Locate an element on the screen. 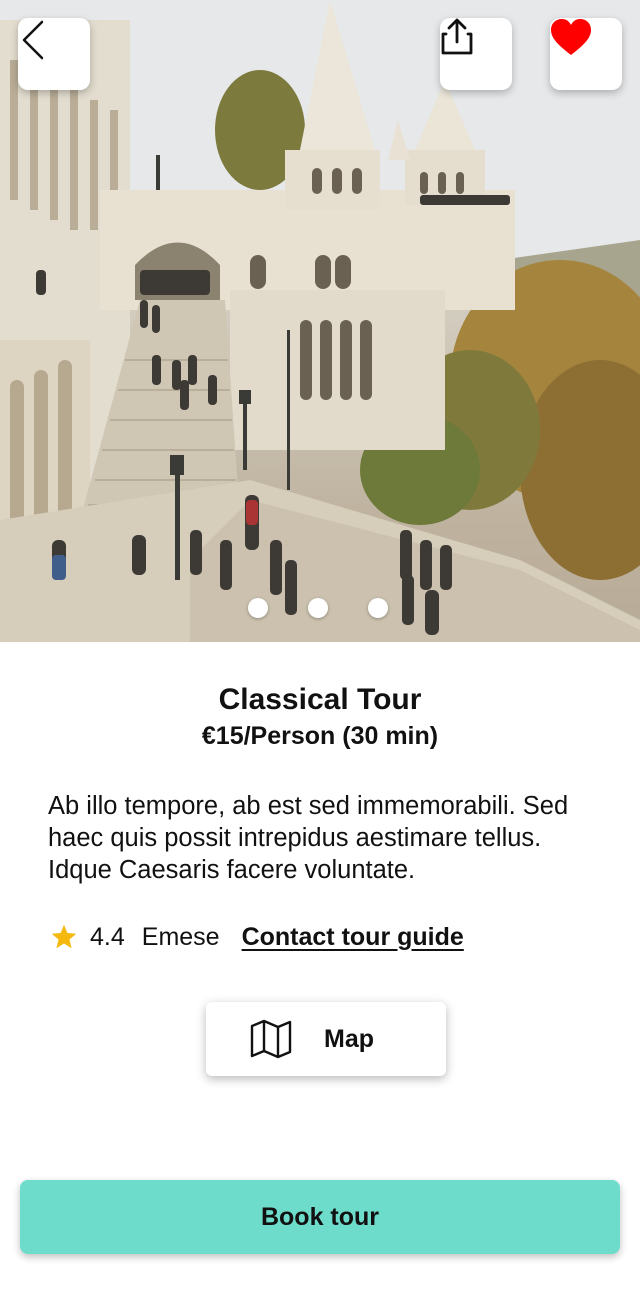 The image size is (640, 1300). favorite-button is located at coordinates (586, 54).